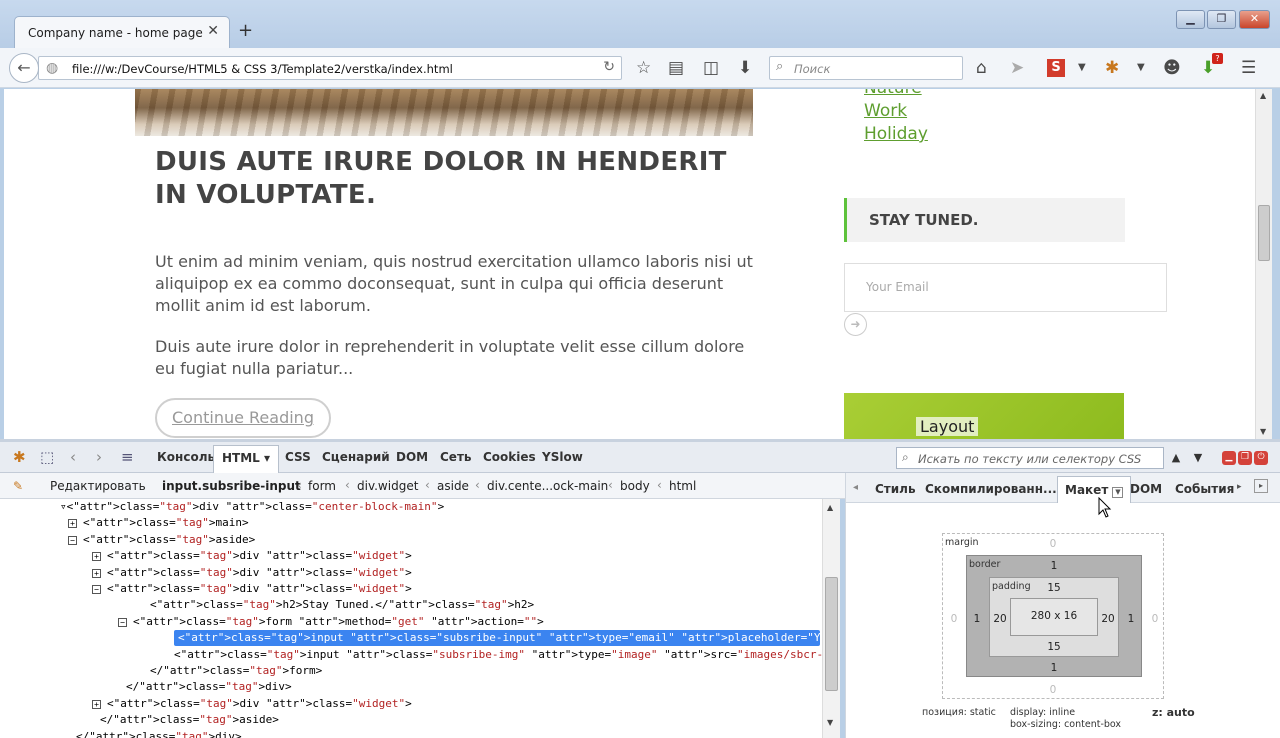 Image resolution: width=1280 pixels, height=738 pixels. I want to click on search-next-icon: ▼, so click(1198, 459).